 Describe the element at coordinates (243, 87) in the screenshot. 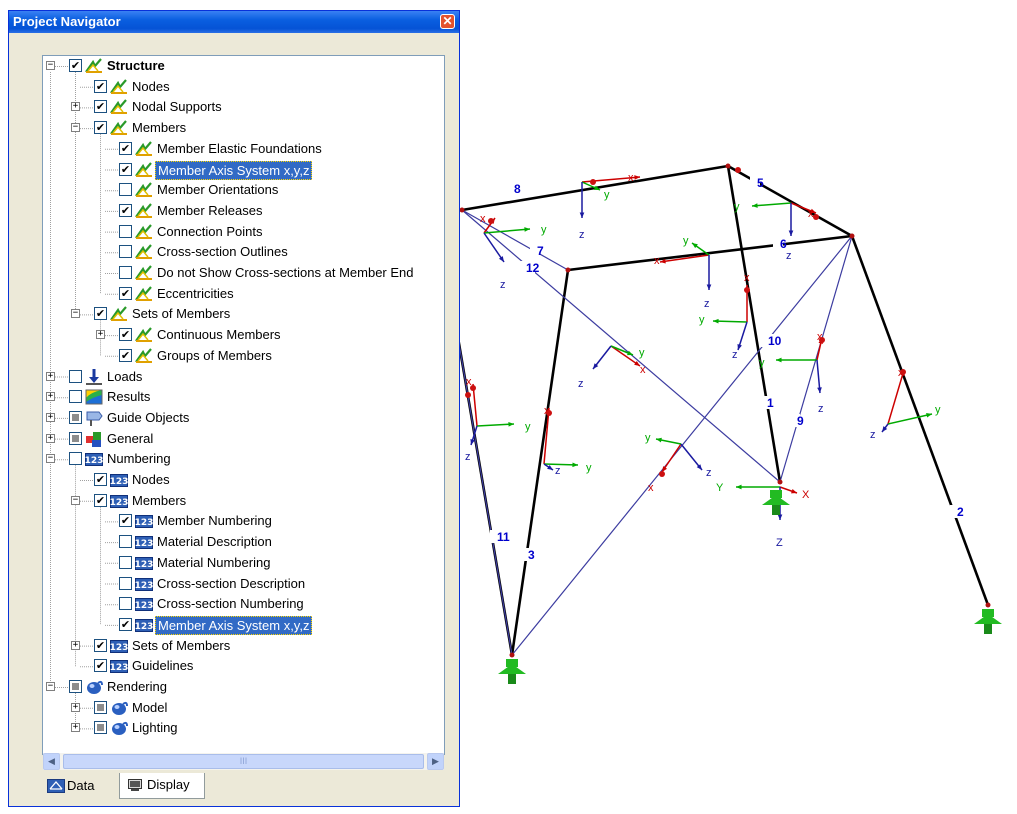

I see `tree-item: ✔ Nodes` at that location.